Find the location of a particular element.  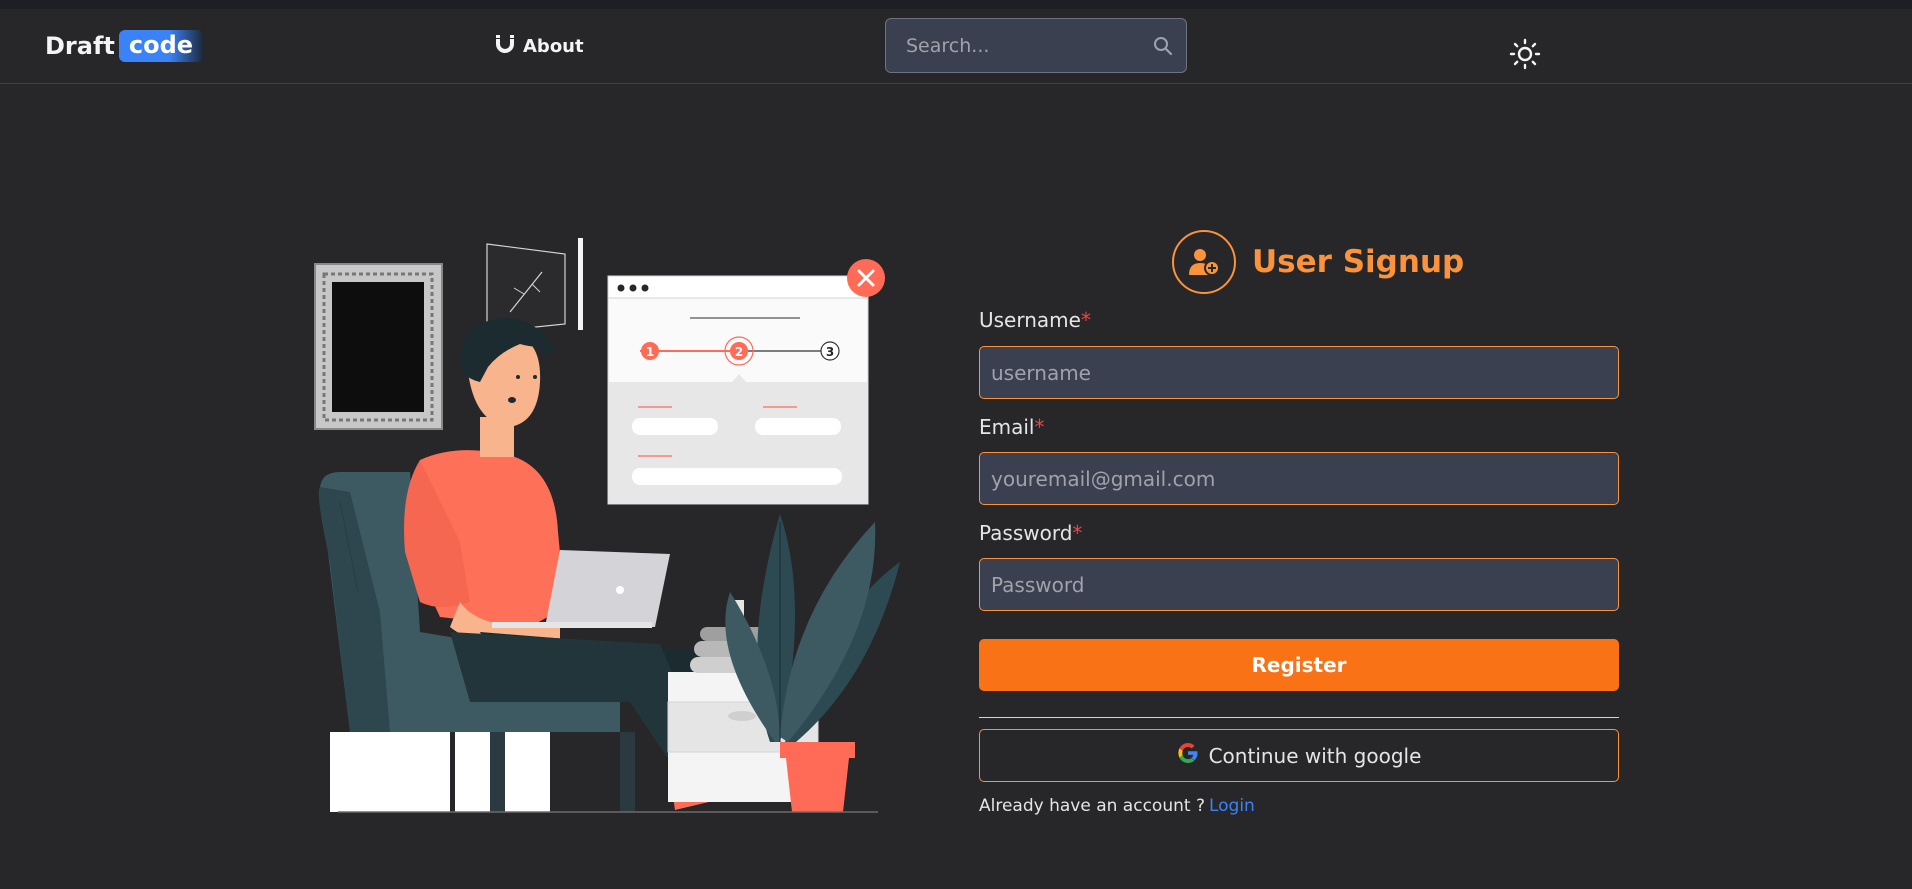

form-title: User Signup is located at coordinates (1358, 262).